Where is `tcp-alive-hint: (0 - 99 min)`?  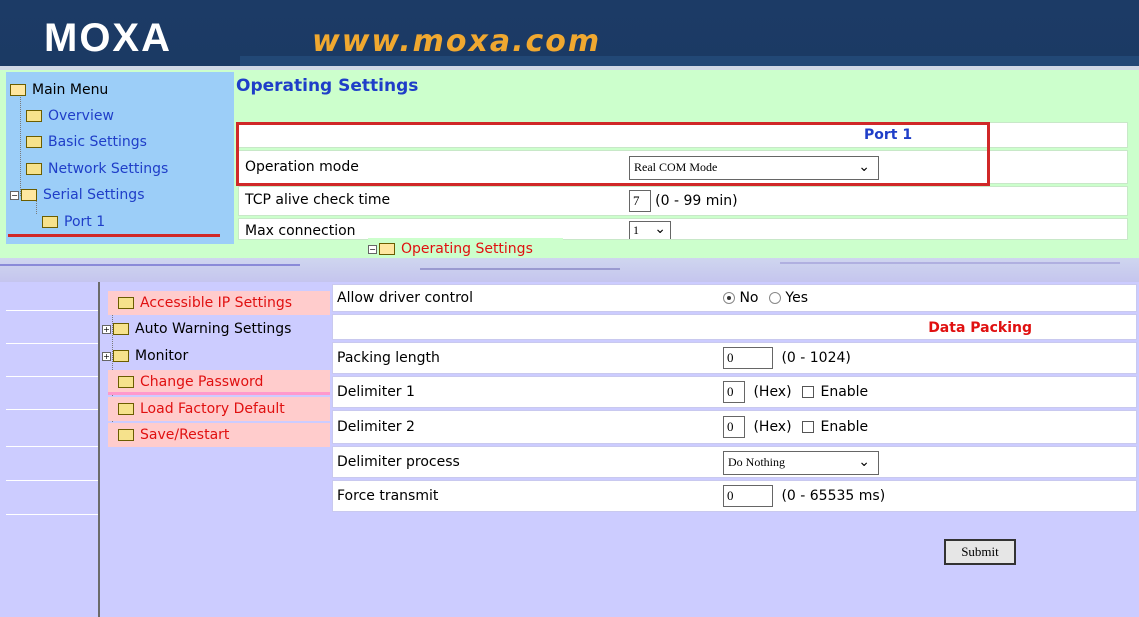 tcp-alive-hint: (0 - 99 min) is located at coordinates (696, 201).